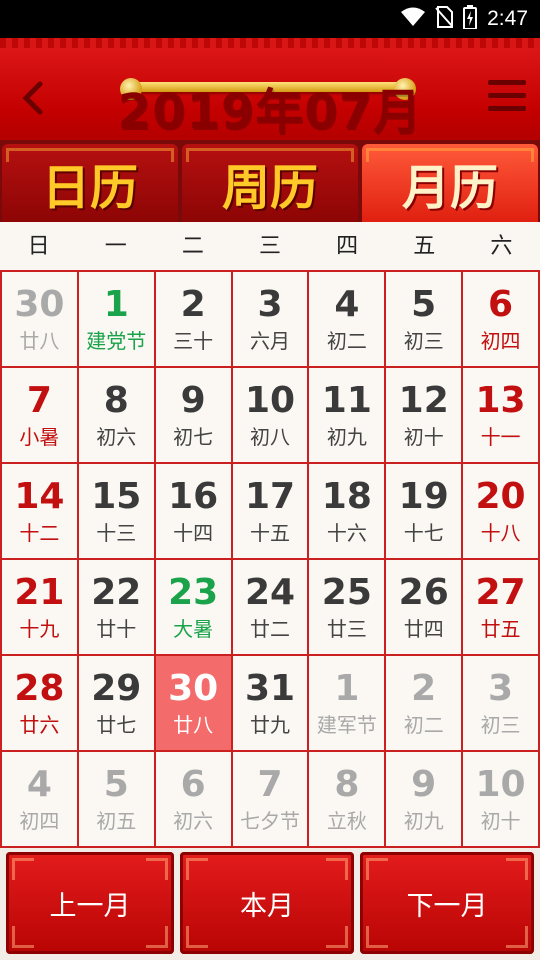 Image resolution: width=540 pixels, height=960 pixels. I want to click on day-cell: 8 初六, so click(117, 416).